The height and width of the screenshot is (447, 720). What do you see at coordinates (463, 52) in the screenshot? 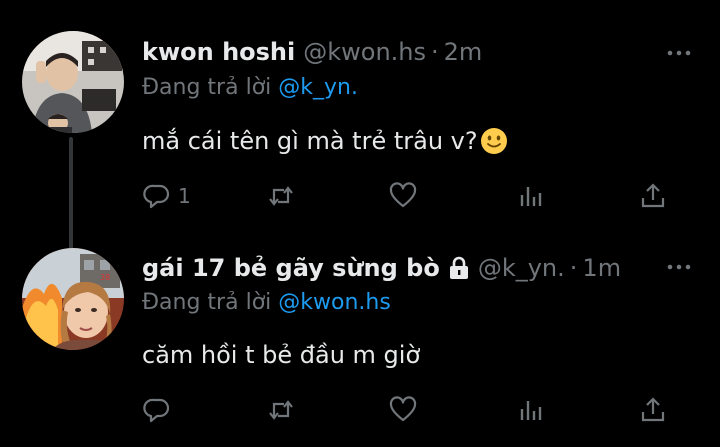
I see `timestamp: 2m` at bounding box center [463, 52].